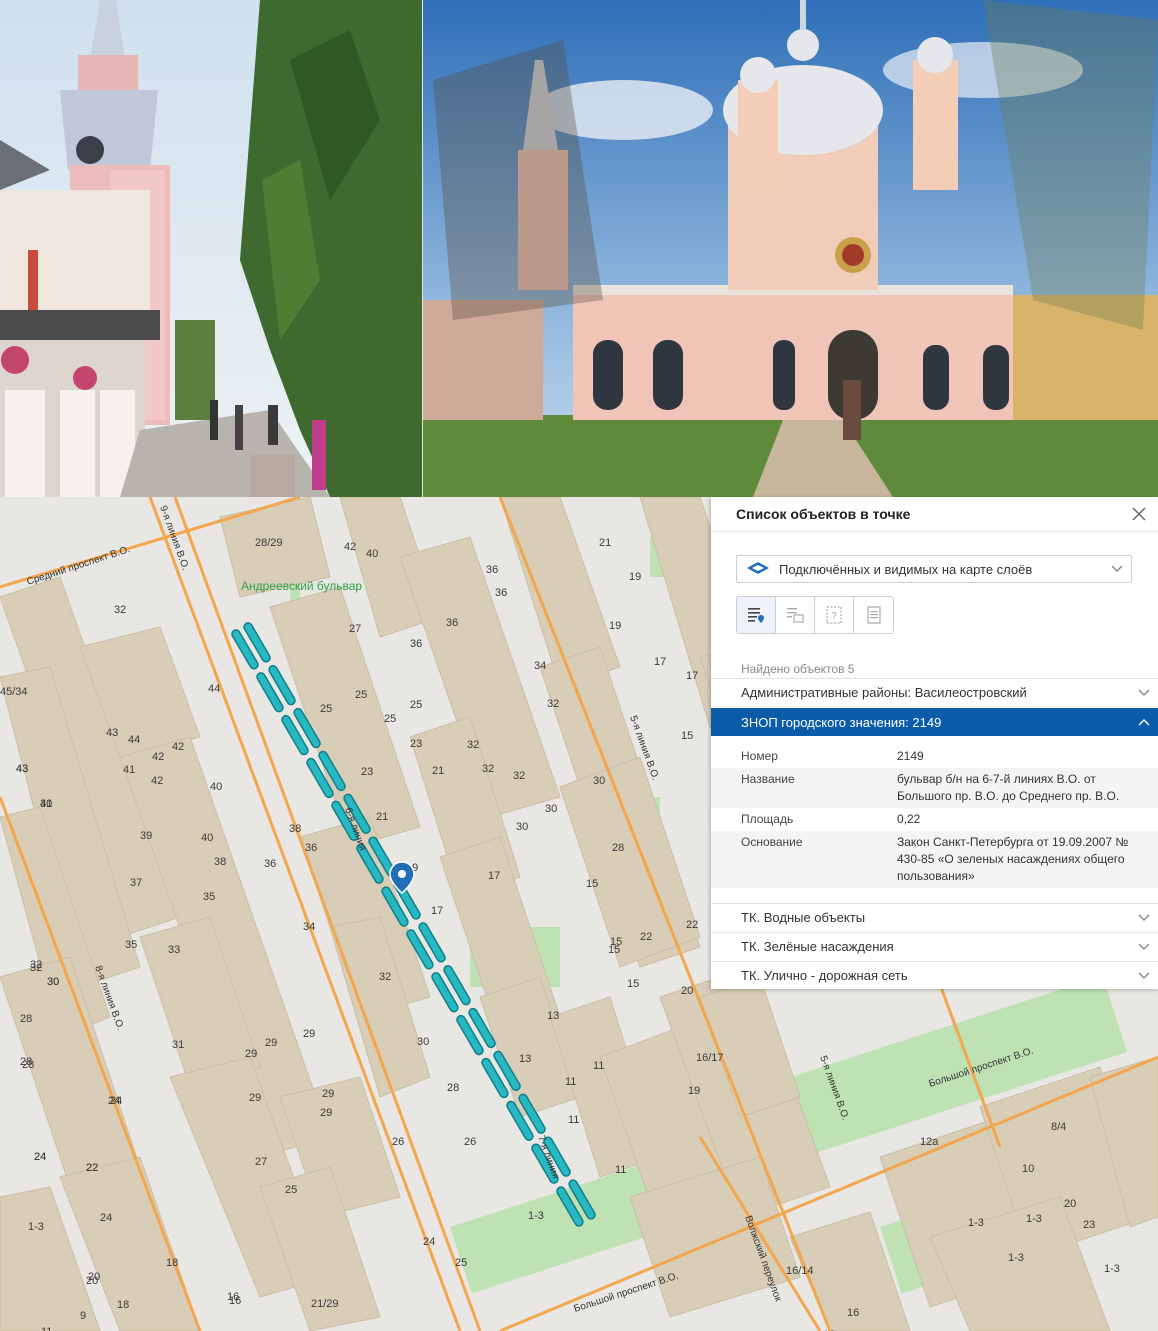  What do you see at coordinates (759, 756) in the screenshot?
I see `attr-key: Номер` at bounding box center [759, 756].